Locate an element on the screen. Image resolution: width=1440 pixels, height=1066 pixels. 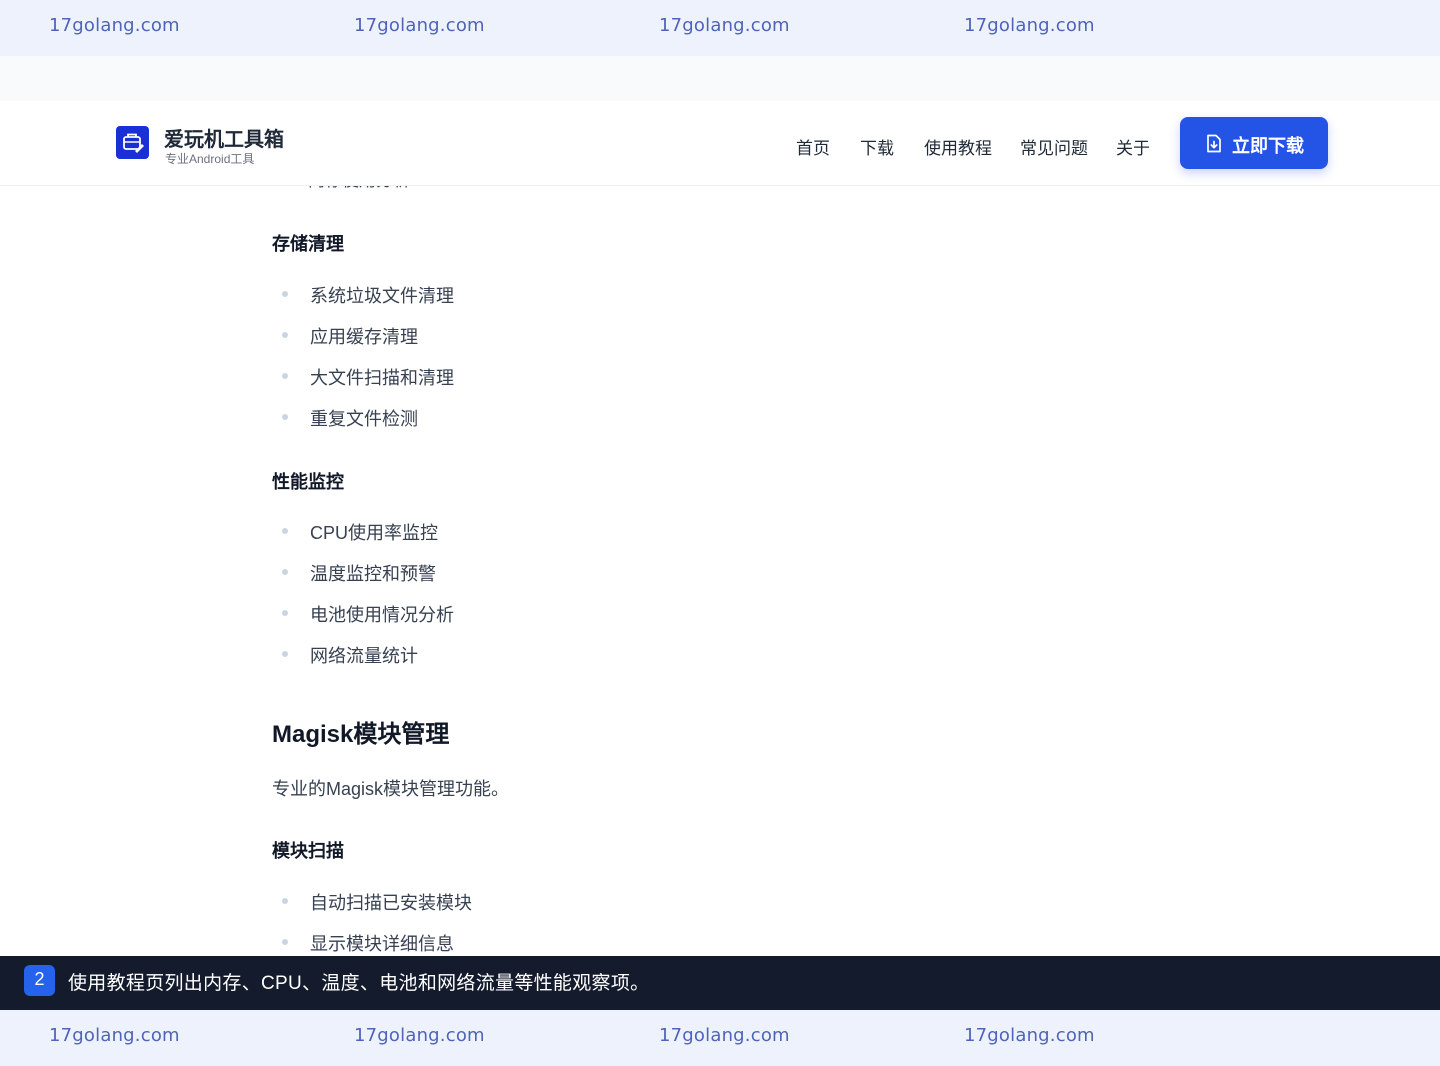
nav-home: 首页 is located at coordinates (813, 146).